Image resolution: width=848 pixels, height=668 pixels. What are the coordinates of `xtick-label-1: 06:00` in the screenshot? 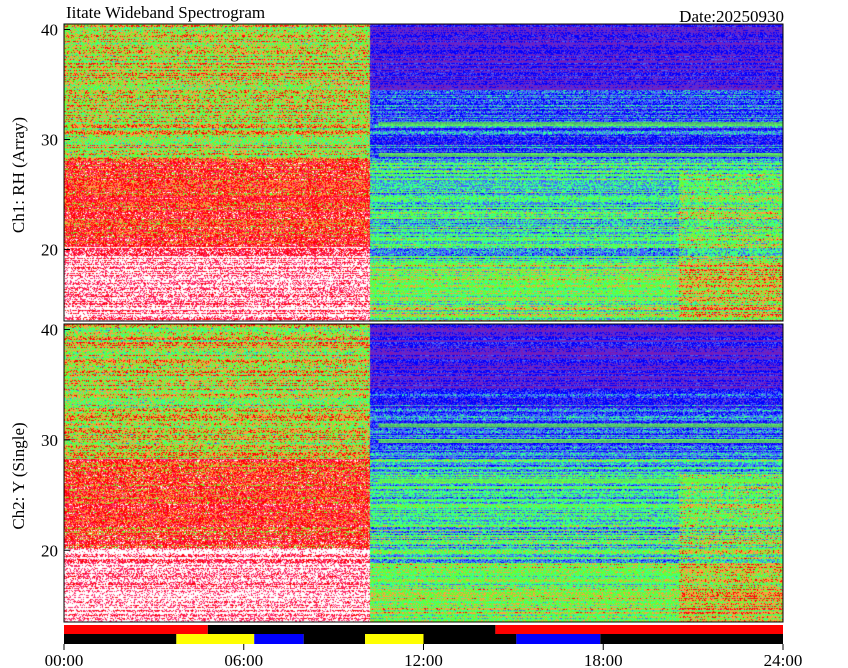 It's located at (243, 659).